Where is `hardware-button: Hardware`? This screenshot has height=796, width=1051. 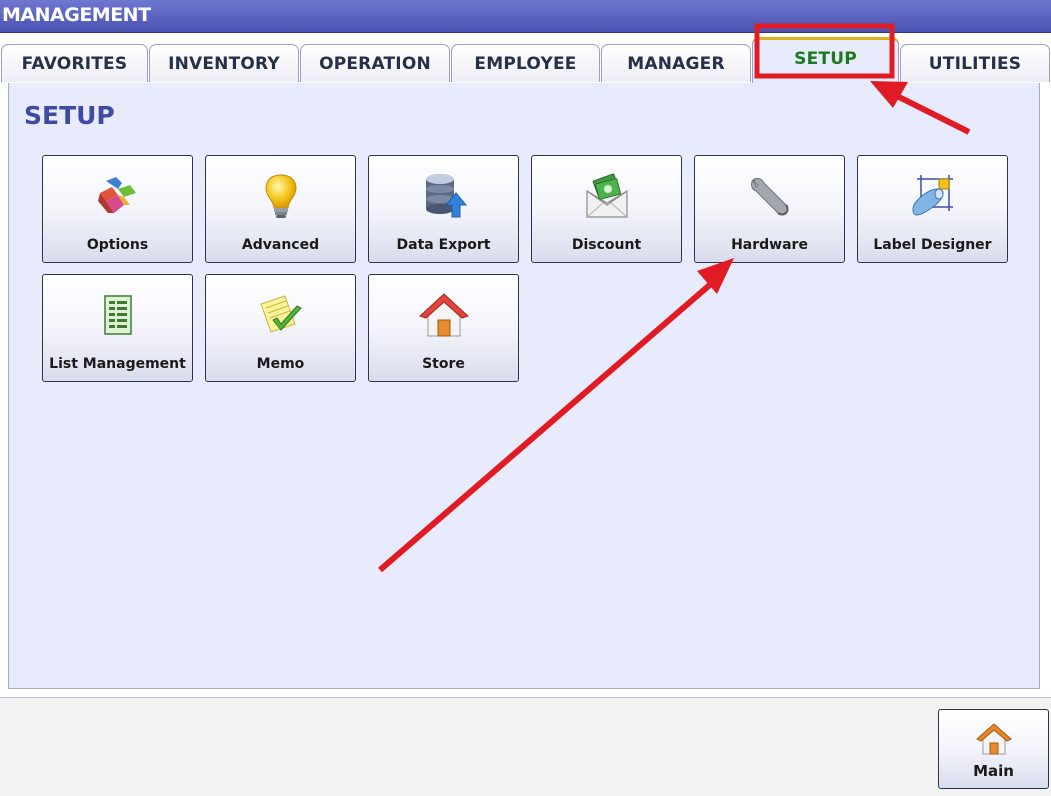
hardware-button: Hardware is located at coordinates (769, 209).